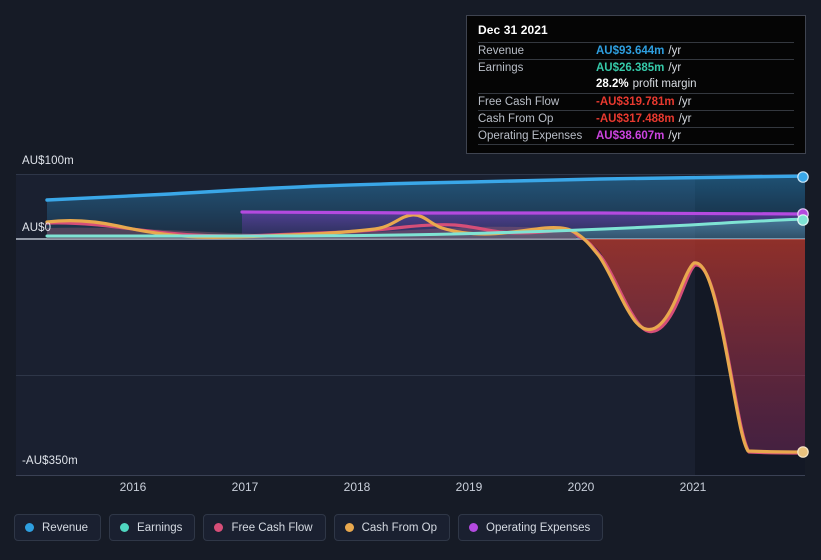 This screenshot has width=821, height=560. What do you see at coordinates (37, 228) in the screenshot?
I see `y-axis-label-zero: AU$0` at bounding box center [37, 228].